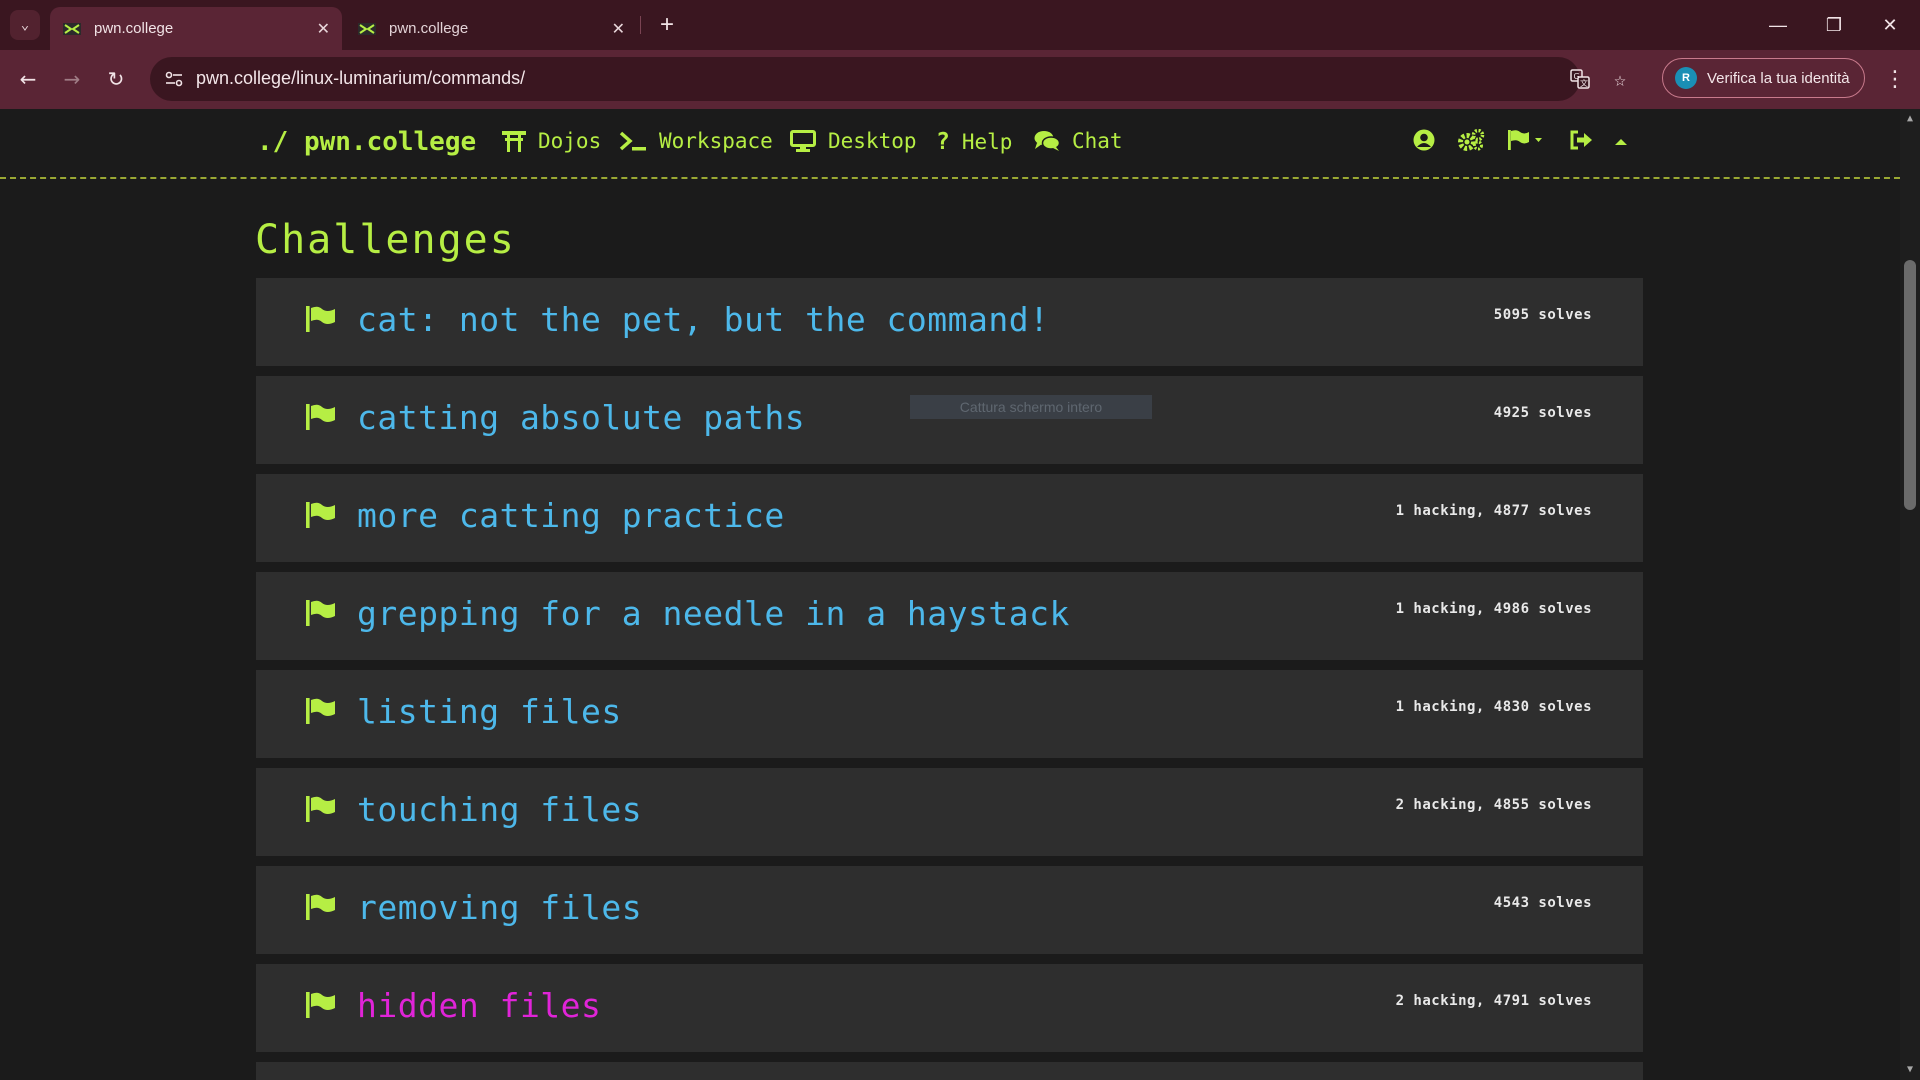  I want to click on user-circle-icon, so click(1424, 140).